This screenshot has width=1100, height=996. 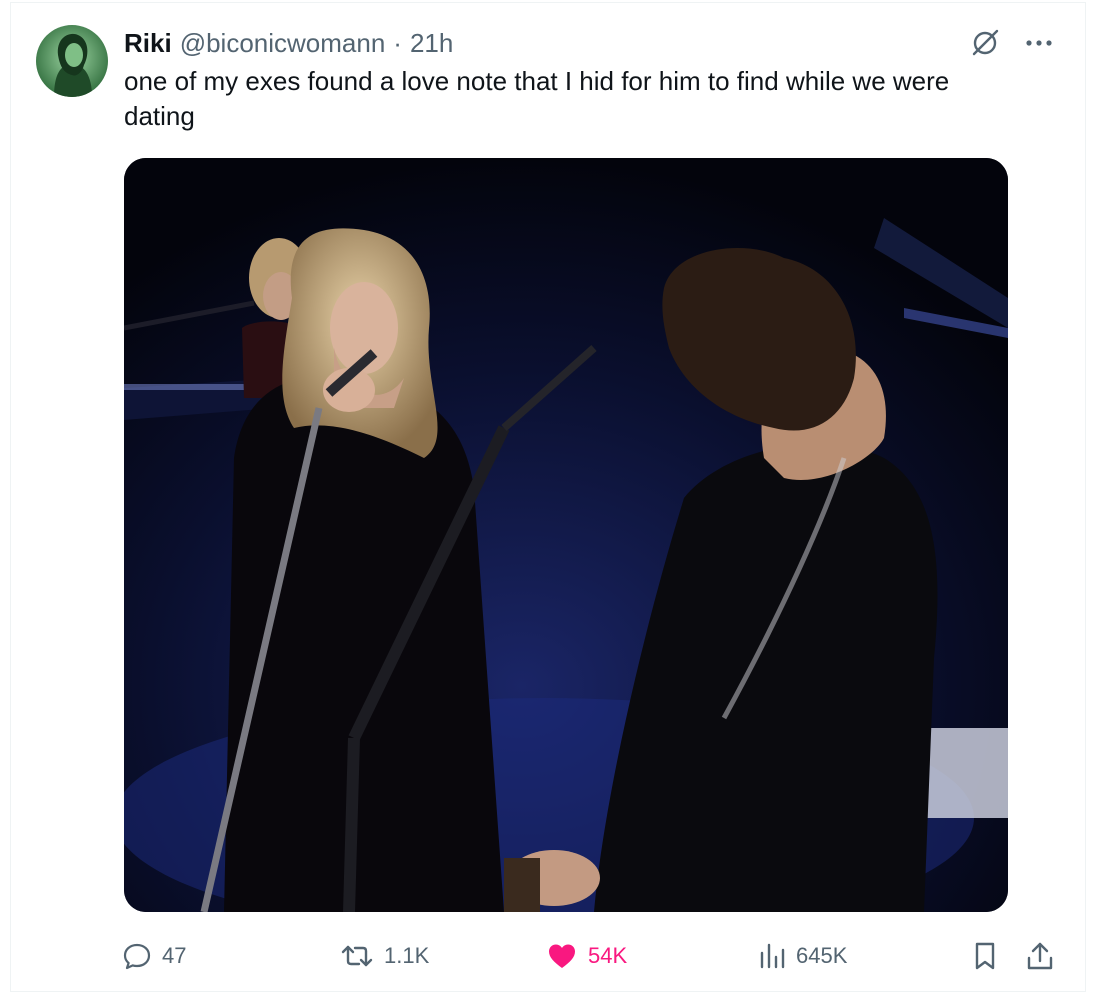 I want to click on share-button, so click(x=1040, y=956).